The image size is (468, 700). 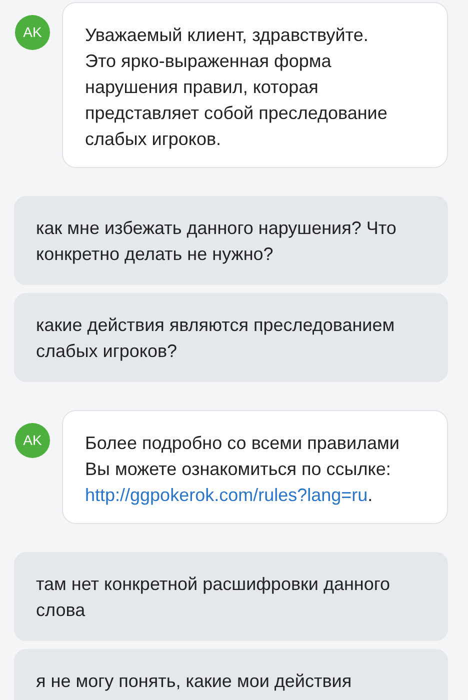 I want to click on message-text: я не могу понять, какие мои действия, so click(x=194, y=681).